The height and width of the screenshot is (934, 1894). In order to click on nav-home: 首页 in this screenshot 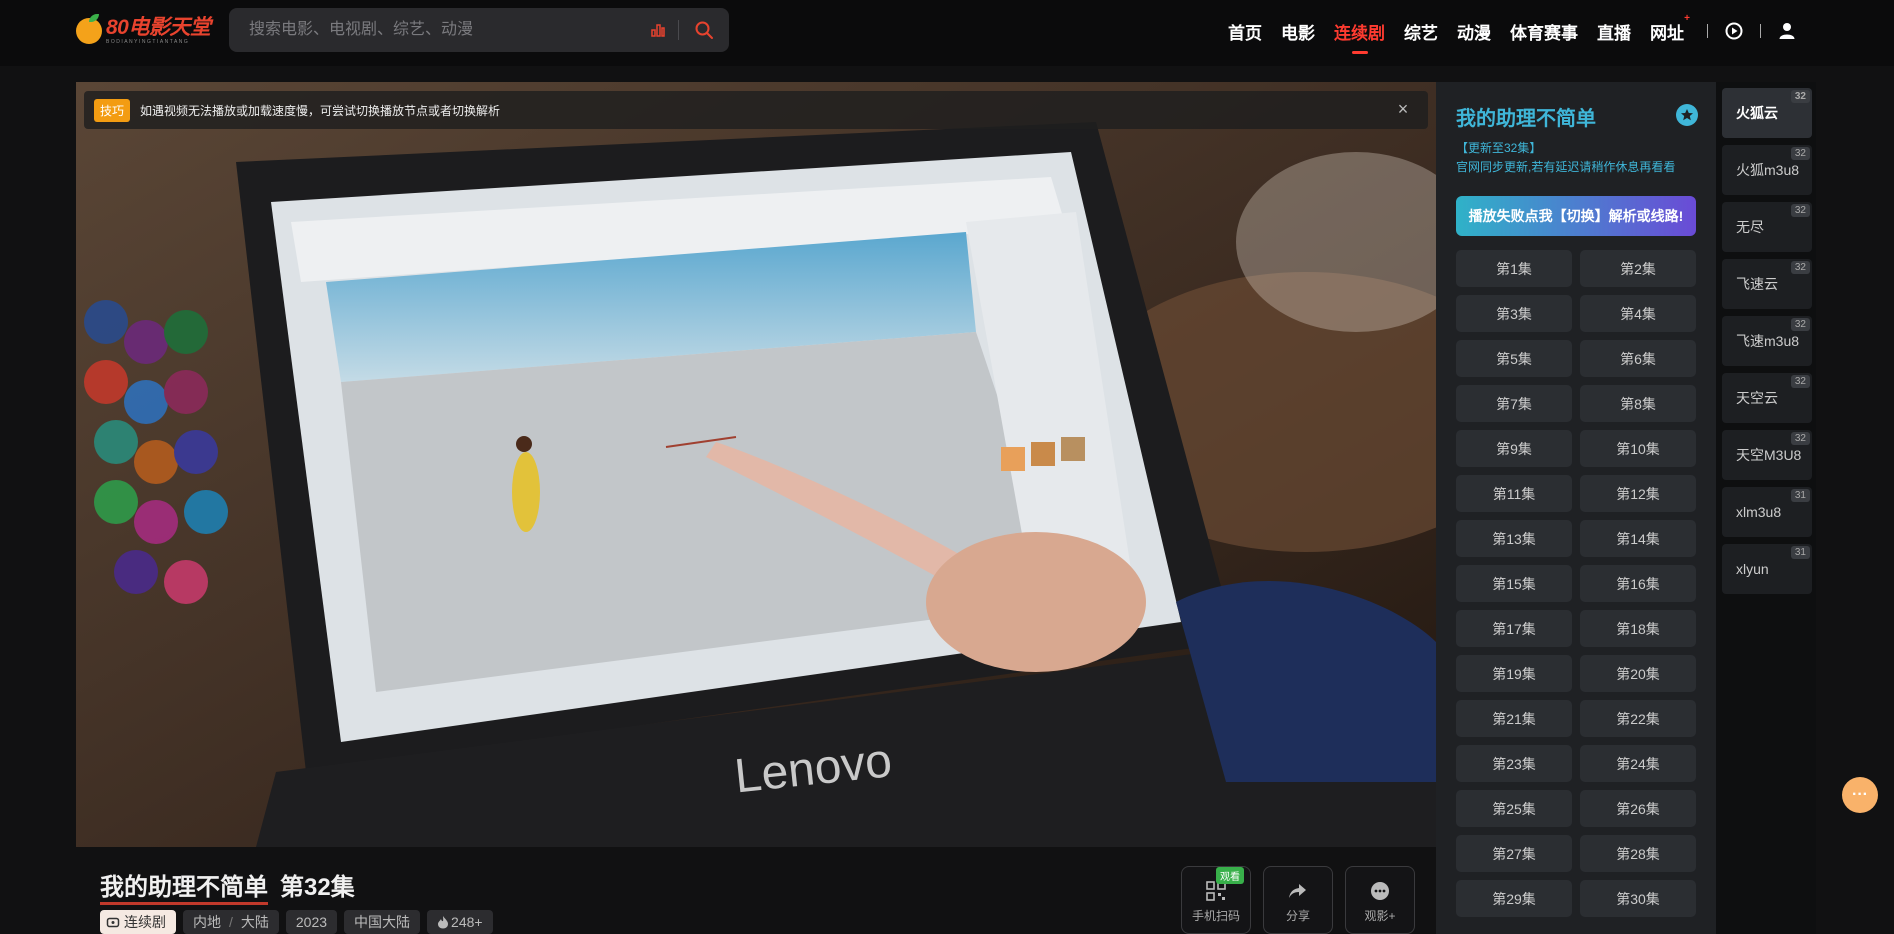, I will do `click(1245, 31)`.